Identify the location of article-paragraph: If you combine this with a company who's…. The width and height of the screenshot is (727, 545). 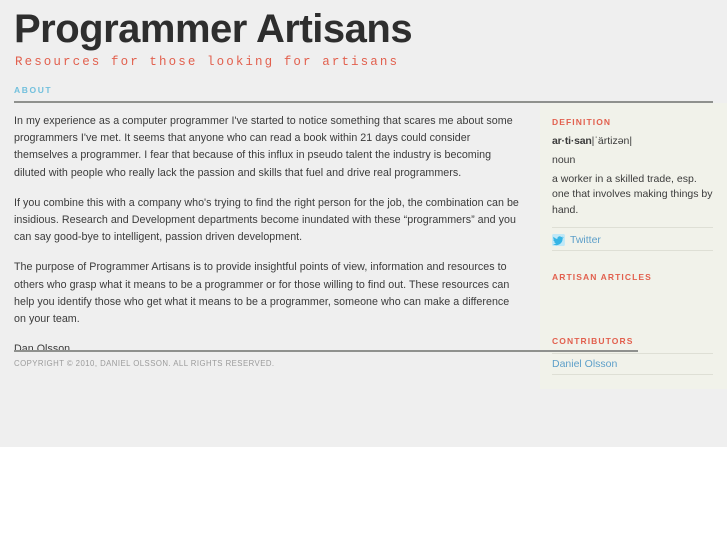
(266, 220).